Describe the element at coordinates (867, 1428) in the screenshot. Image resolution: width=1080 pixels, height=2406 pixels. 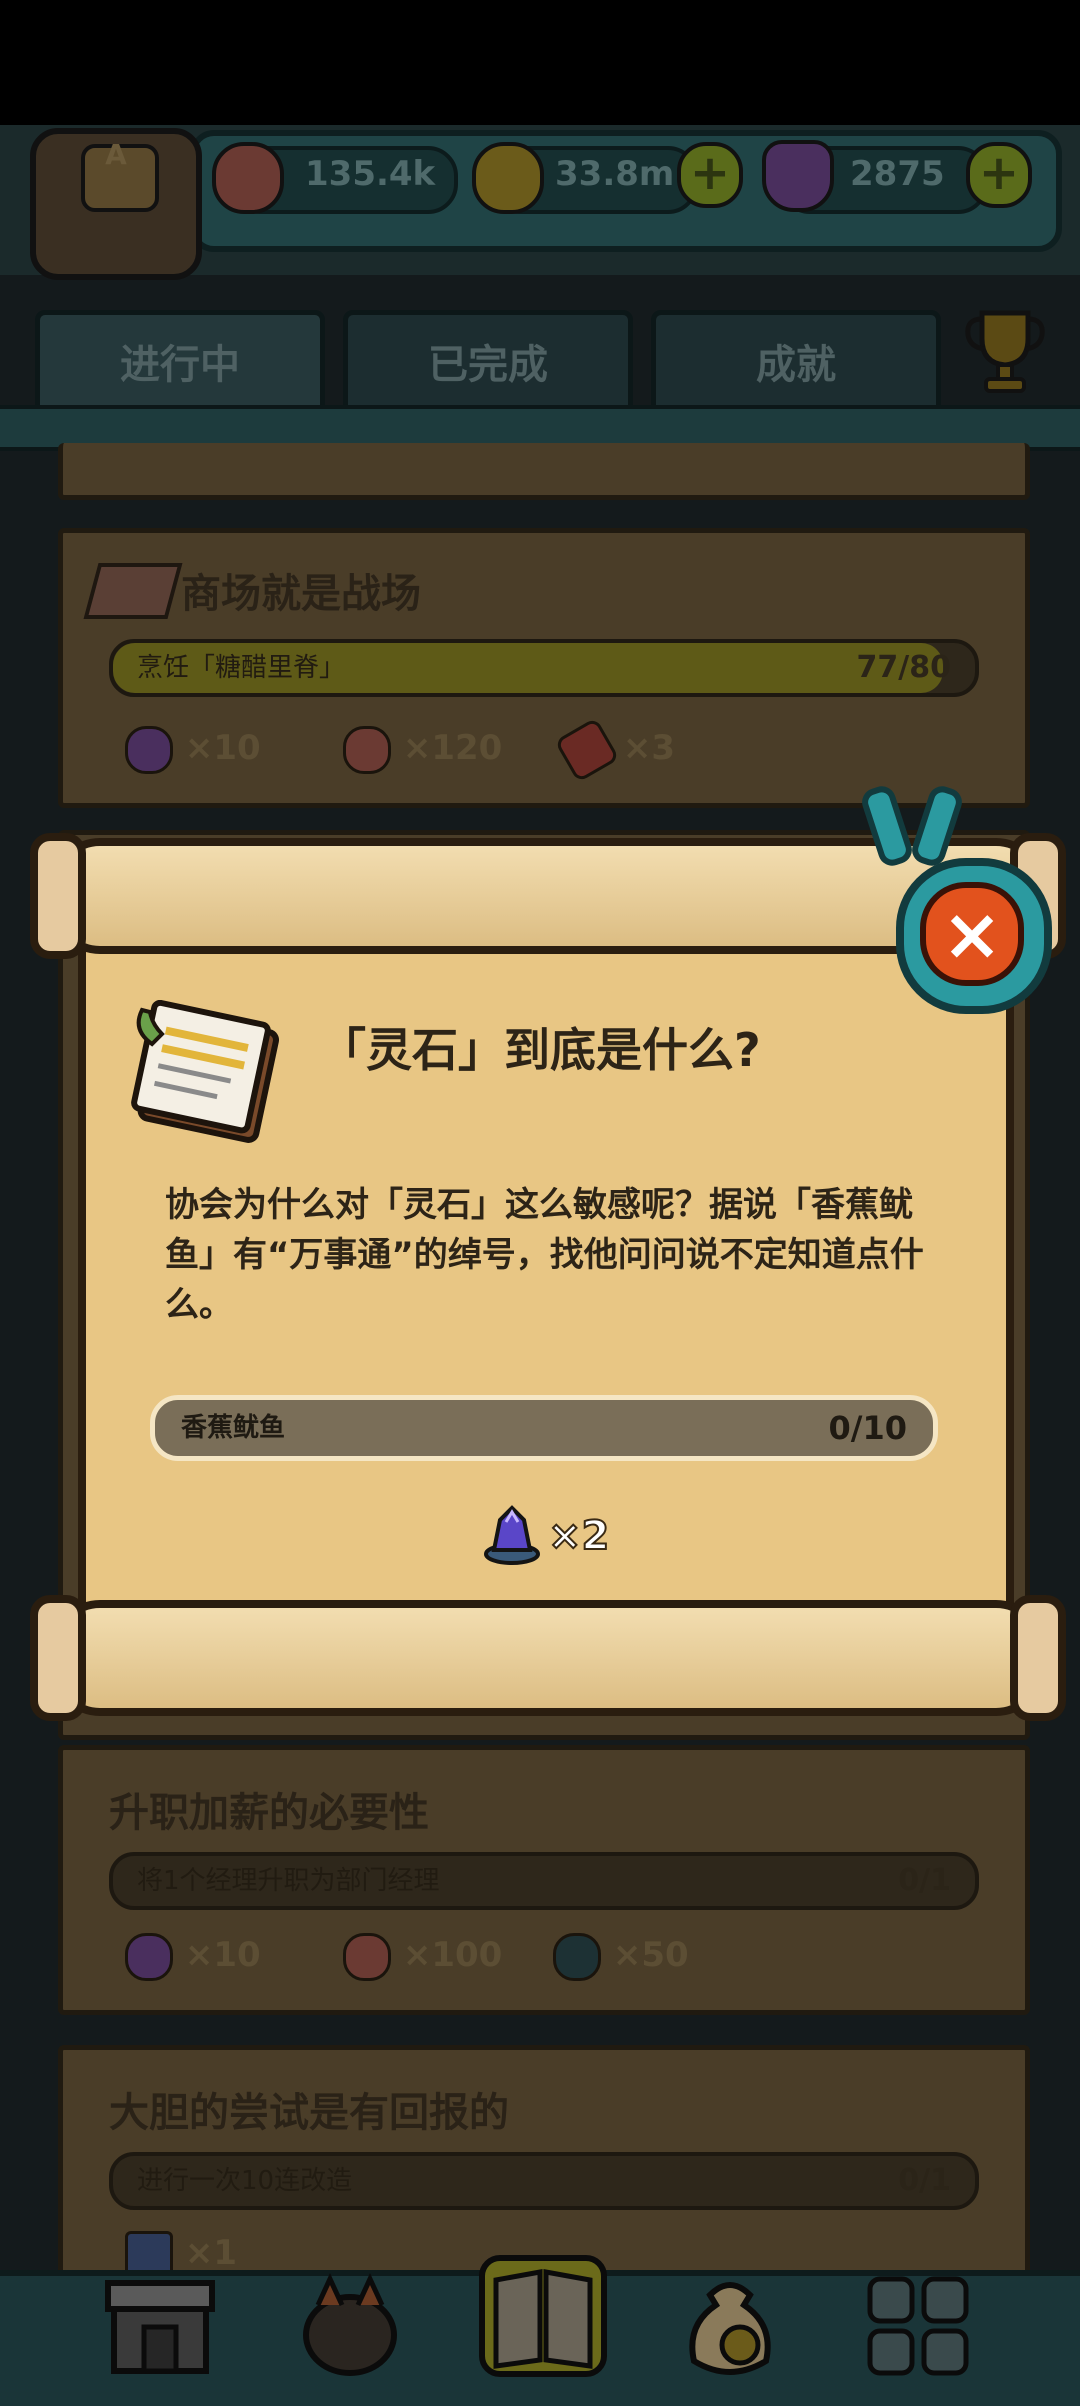
I see `dialog-task-progress: 0/10` at that location.